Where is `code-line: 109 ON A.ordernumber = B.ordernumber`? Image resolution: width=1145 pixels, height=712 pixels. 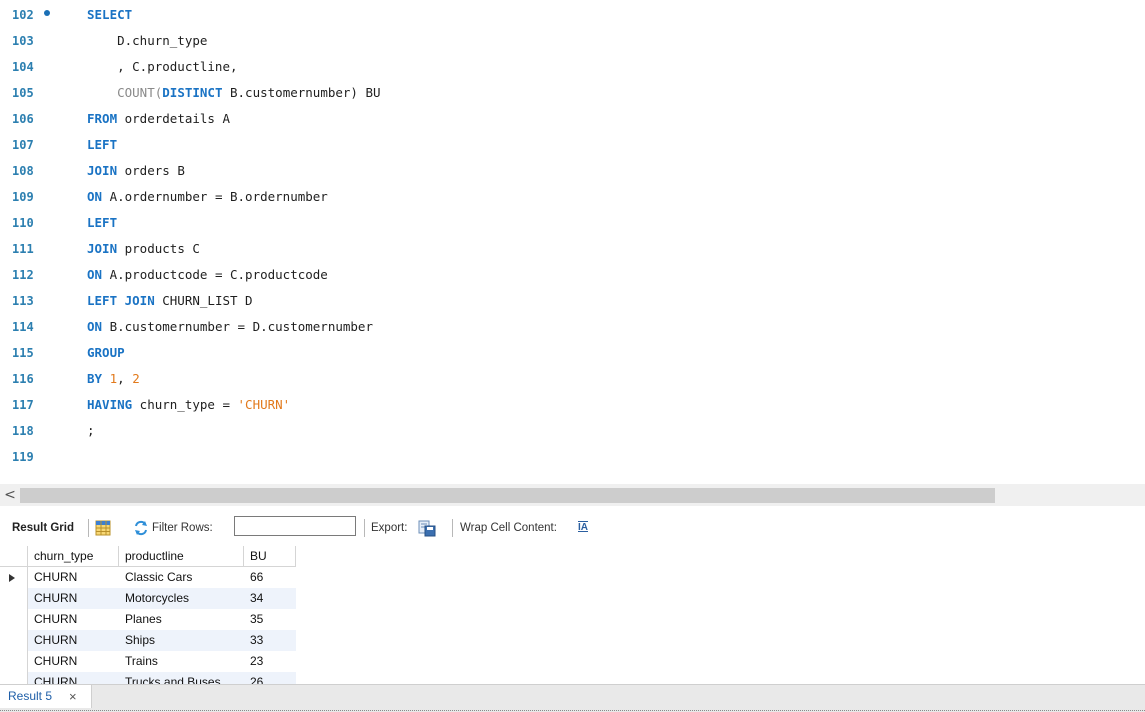
code-line: 109 ON A.ordernumber = B.ordernumber is located at coordinates (572, 197).